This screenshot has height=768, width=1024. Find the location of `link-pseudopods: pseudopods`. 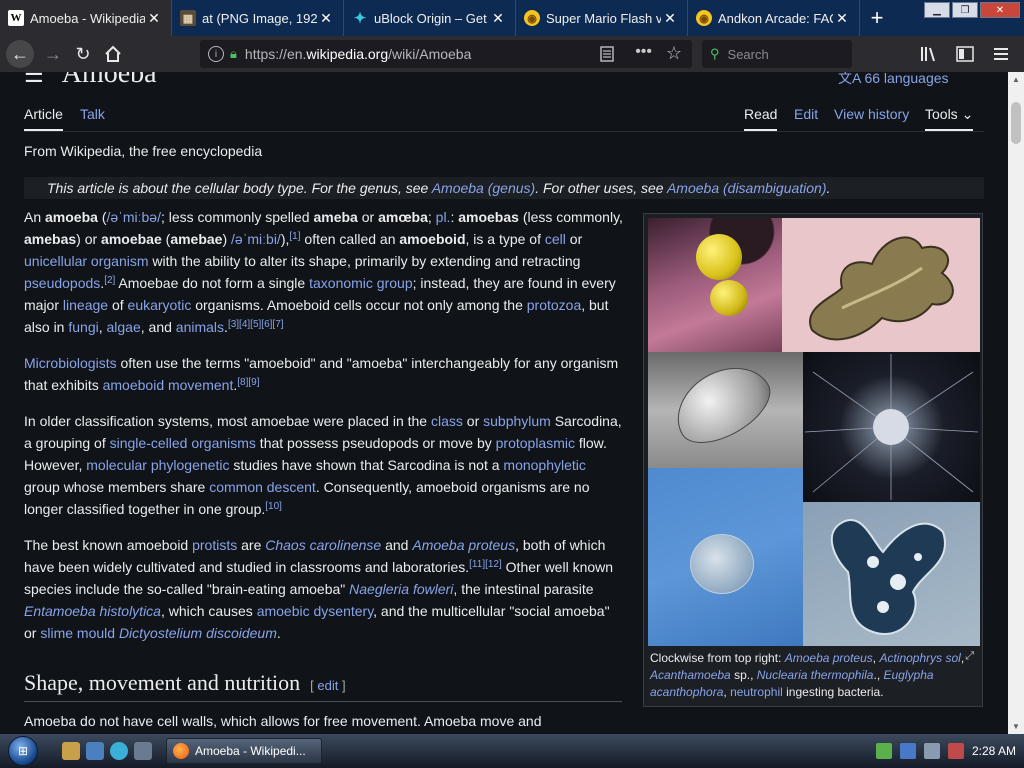

link-pseudopods: pseudopods is located at coordinates (62, 283).